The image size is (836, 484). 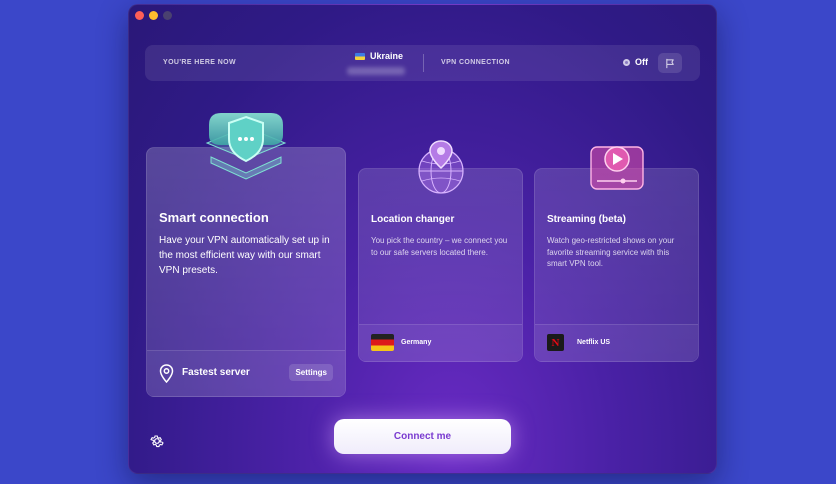 What do you see at coordinates (157, 441) in the screenshot?
I see `gear-icon` at bounding box center [157, 441].